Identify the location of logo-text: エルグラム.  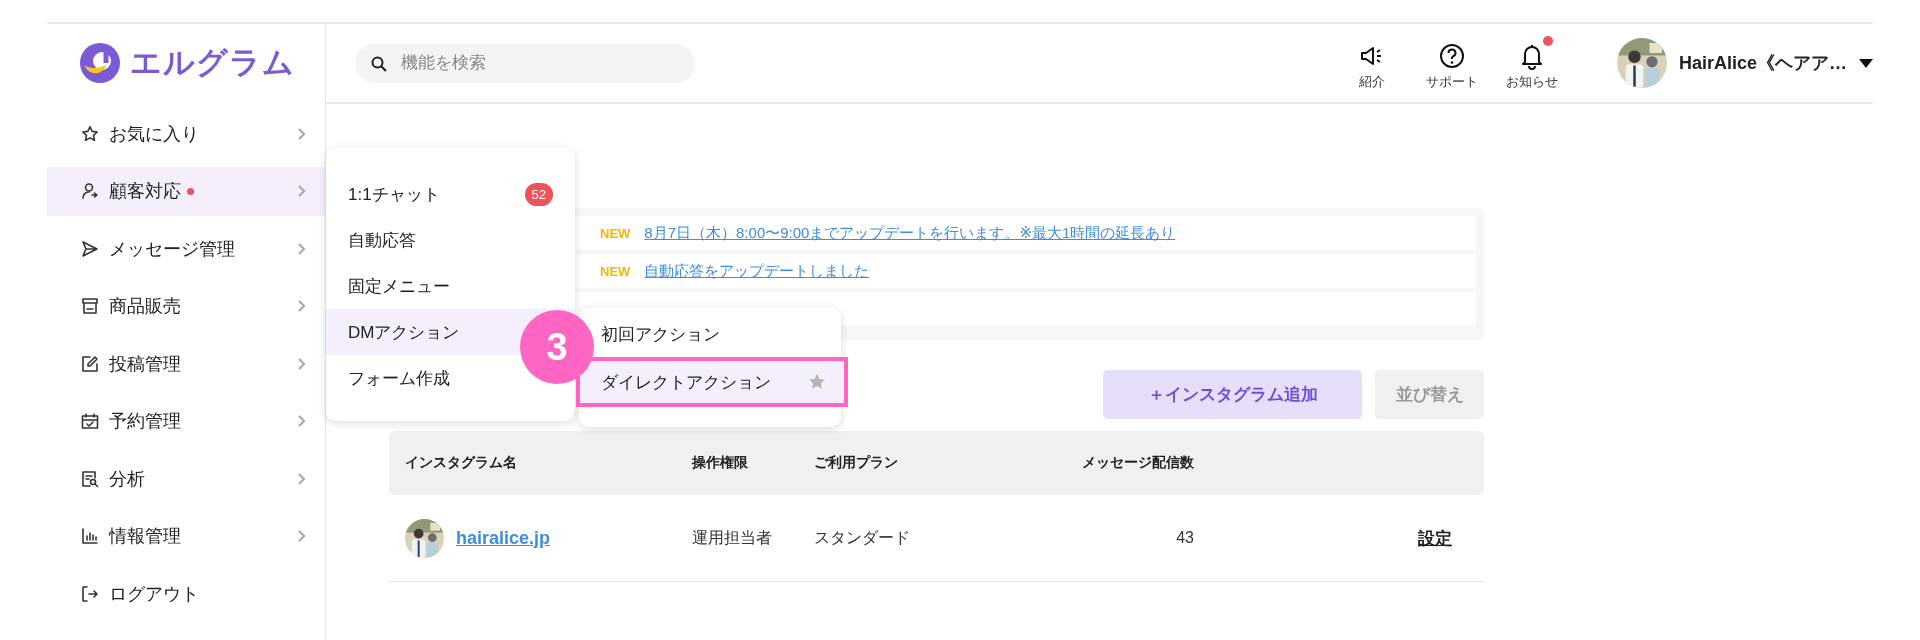
(212, 63).